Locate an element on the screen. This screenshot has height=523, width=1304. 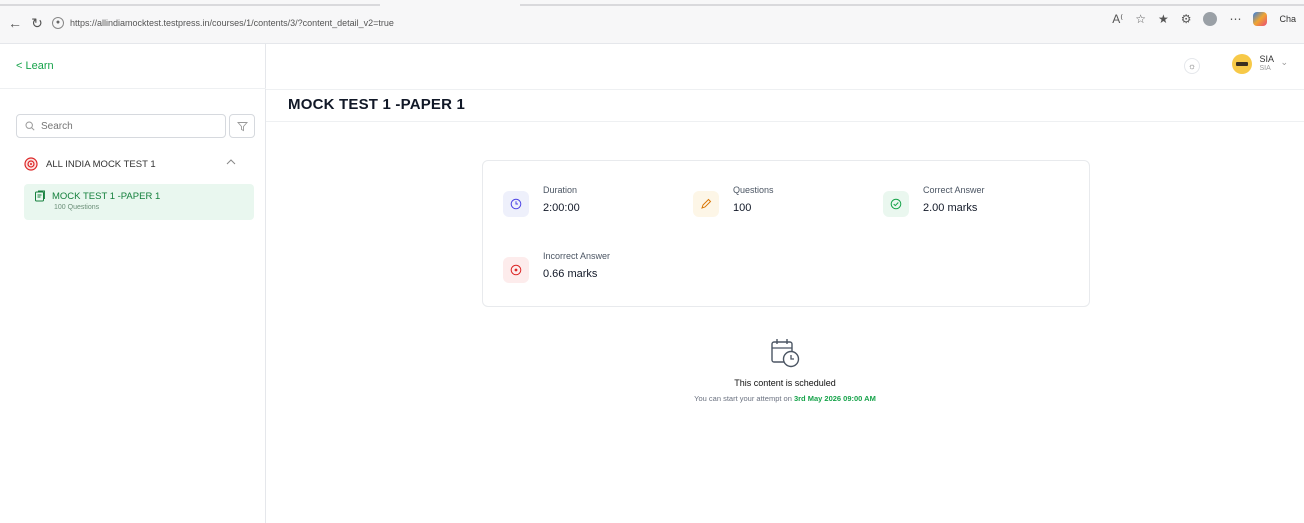
stat-correct-answer: Correct Answer 2.00 marks is located at coordinates (934, 200).